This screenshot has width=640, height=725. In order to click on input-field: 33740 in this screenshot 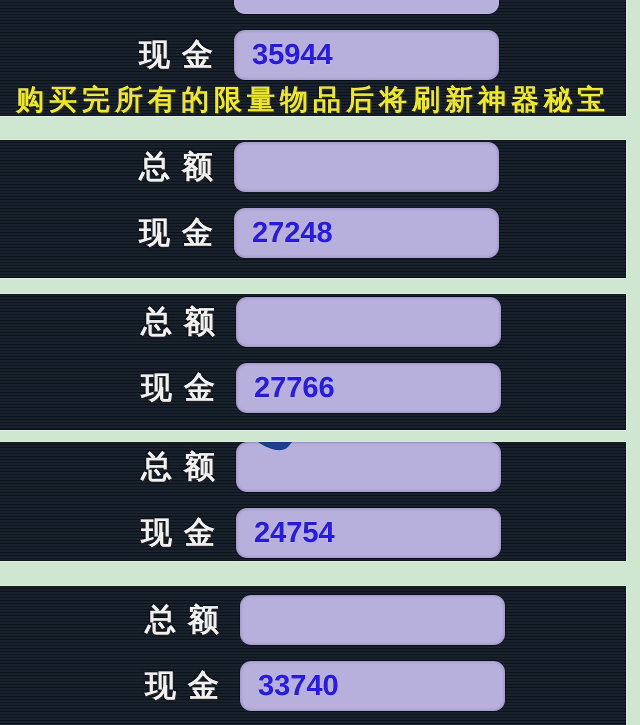, I will do `click(372, 686)`.